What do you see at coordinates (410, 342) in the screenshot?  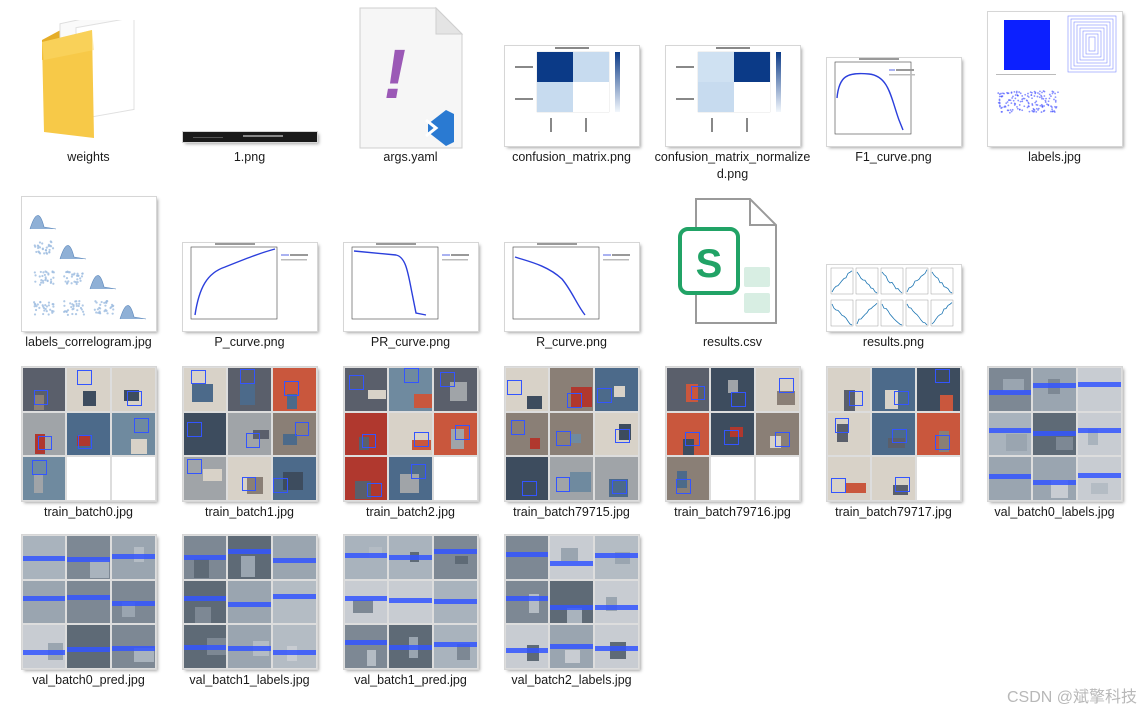 I see `file-name-label: PR_curve.png` at bounding box center [410, 342].